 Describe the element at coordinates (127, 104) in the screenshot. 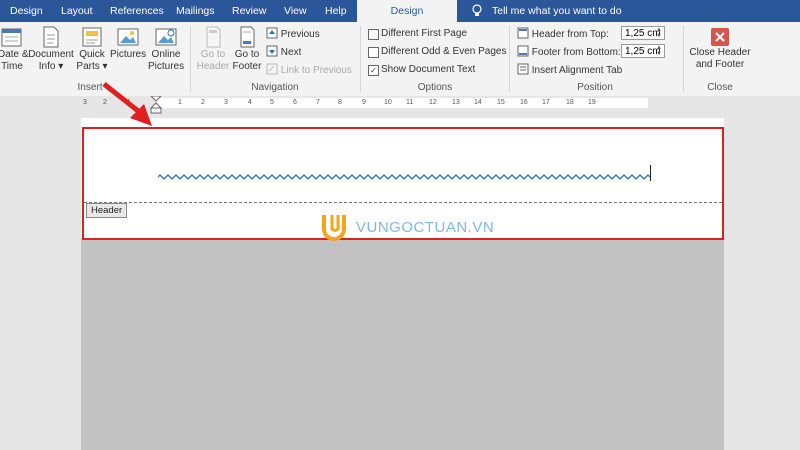

I see `annotation-arrow-icon` at that location.